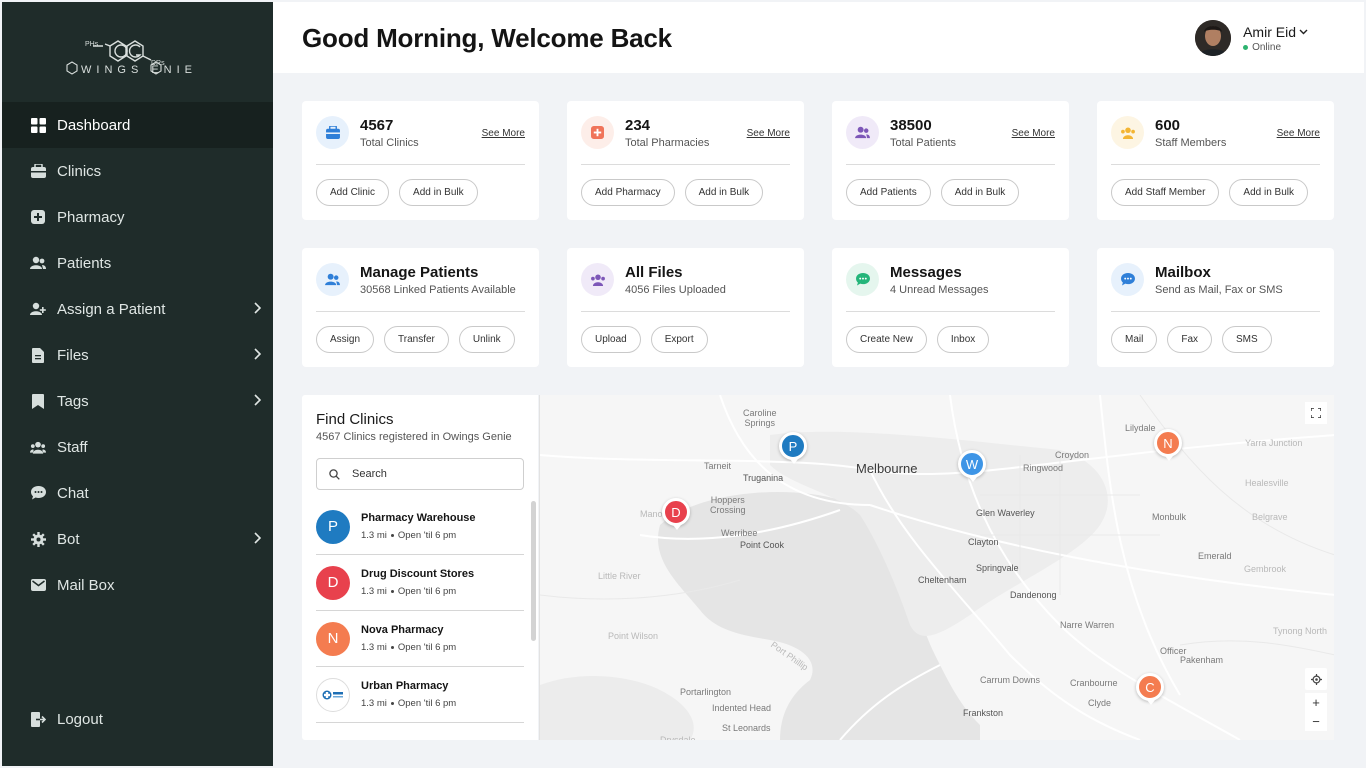 The height and width of the screenshot is (768, 1366). I want to click on map-place-label: Lilydale, so click(1140, 428).